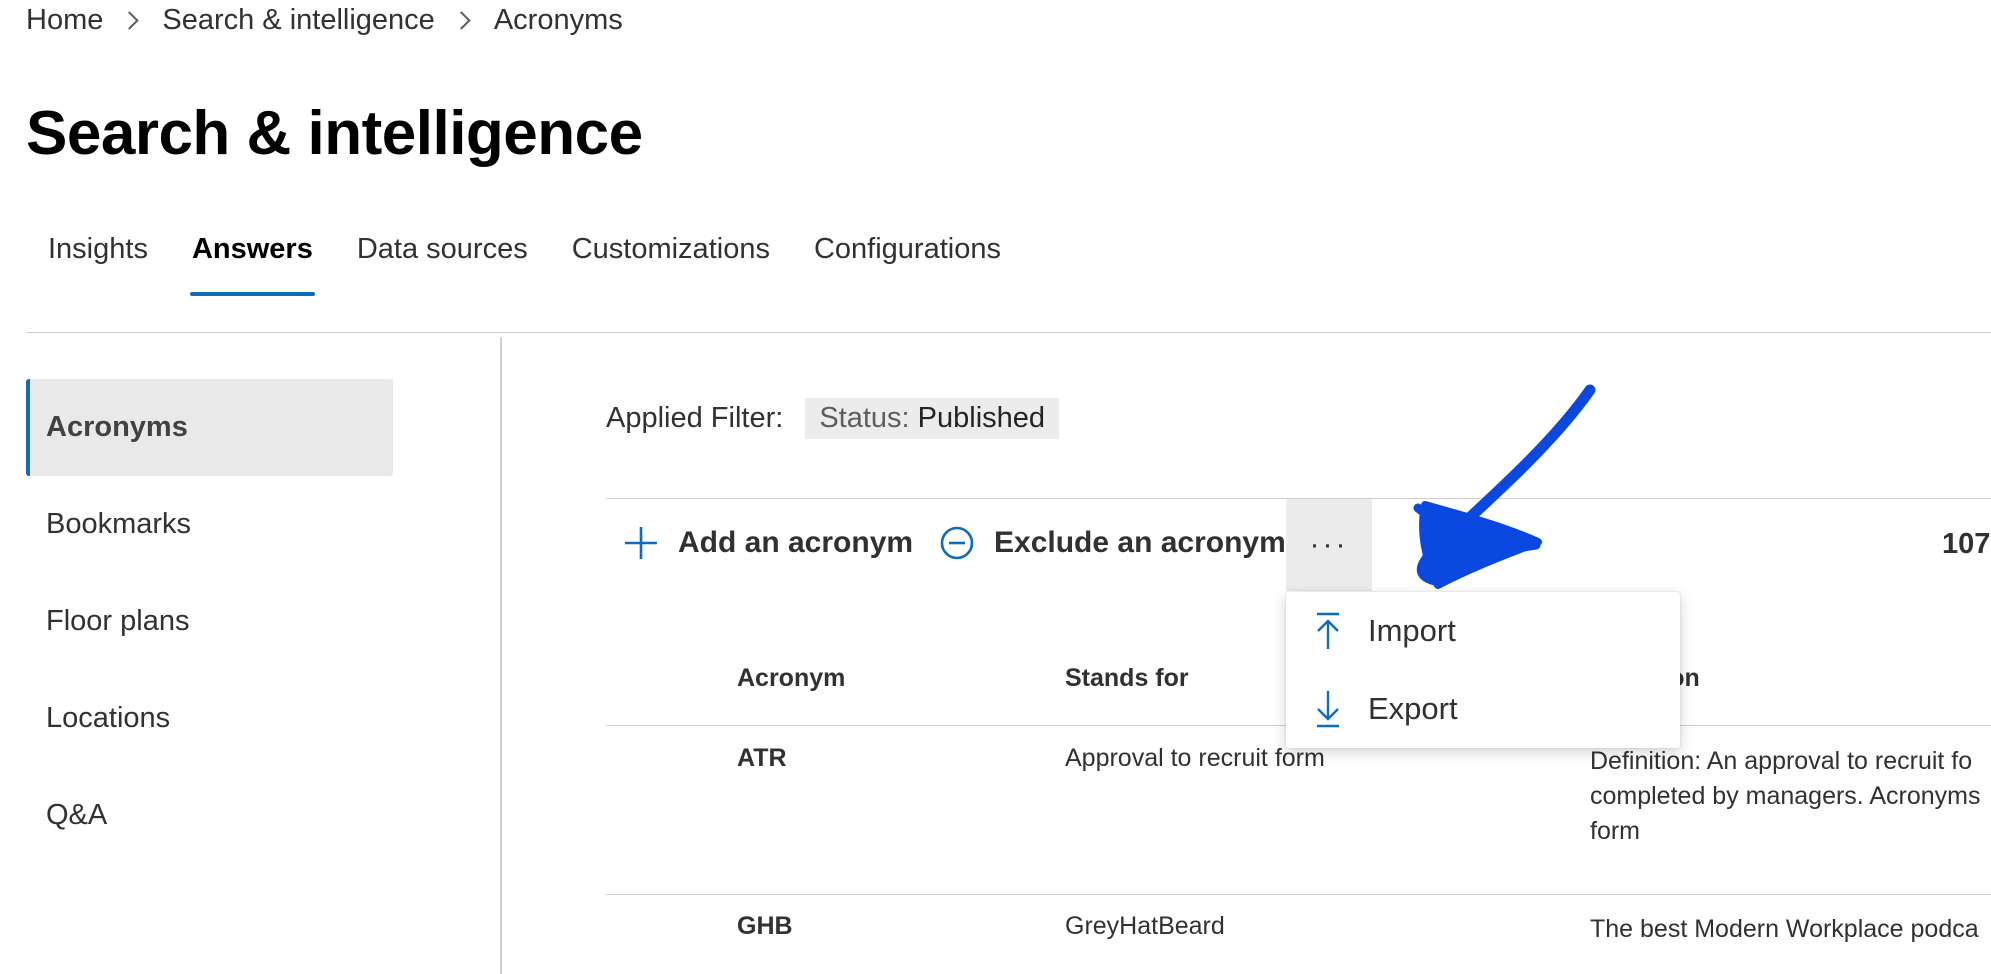  What do you see at coordinates (671, 261) in the screenshot?
I see `tab-customizations: Customizations` at bounding box center [671, 261].